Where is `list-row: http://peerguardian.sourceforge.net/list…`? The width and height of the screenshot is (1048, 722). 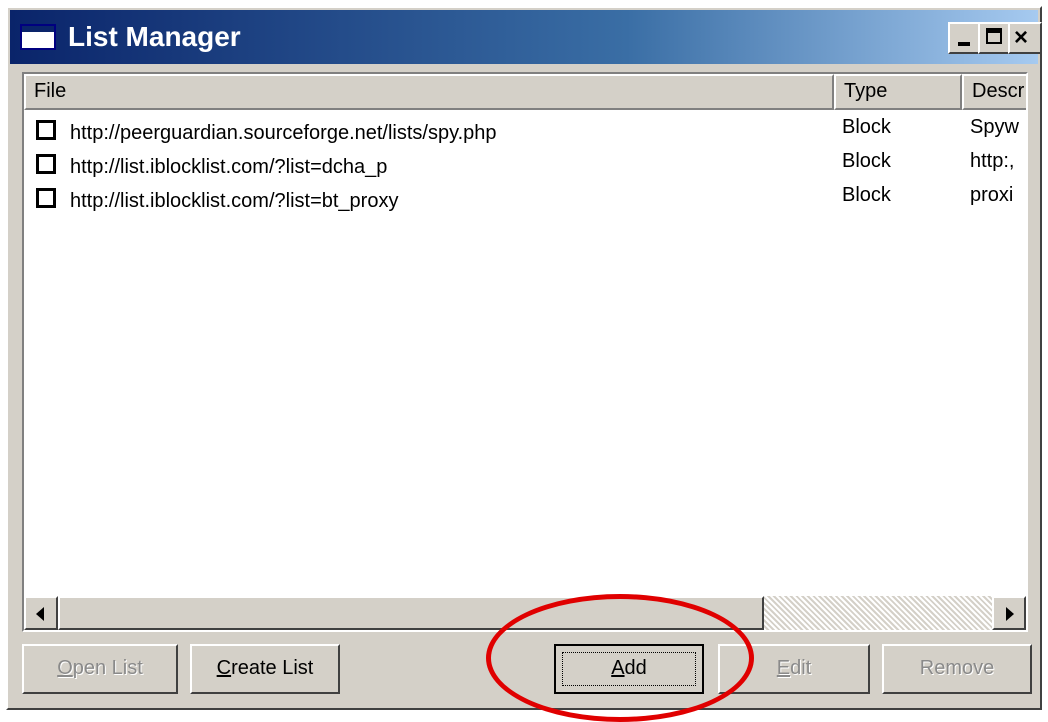
list-row: http://peerguardian.sourceforge.net/list… is located at coordinates (525, 131).